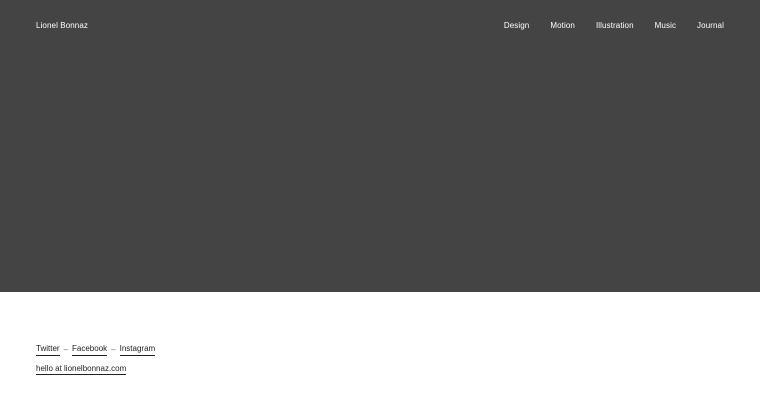  I want to click on twitter-link: Twitter, so click(48, 350).